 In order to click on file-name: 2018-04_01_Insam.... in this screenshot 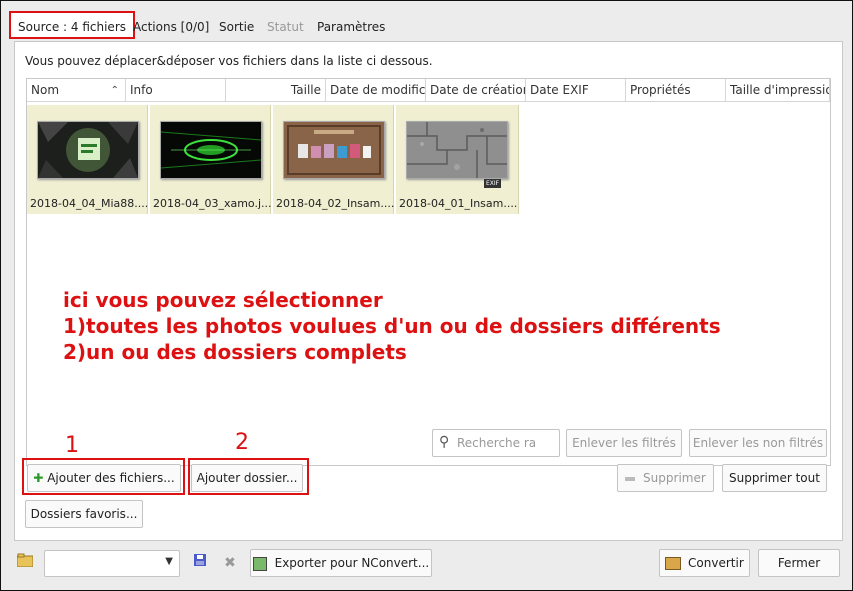, I will do `click(458, 203)`.